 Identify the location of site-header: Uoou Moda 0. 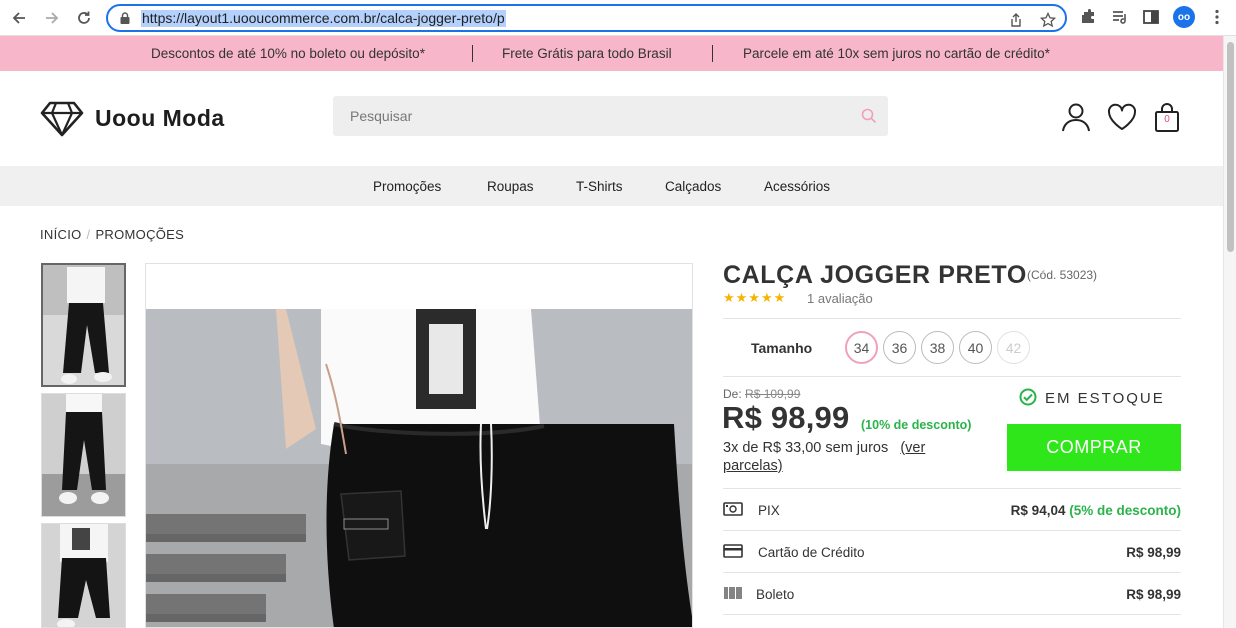
(611, 118).